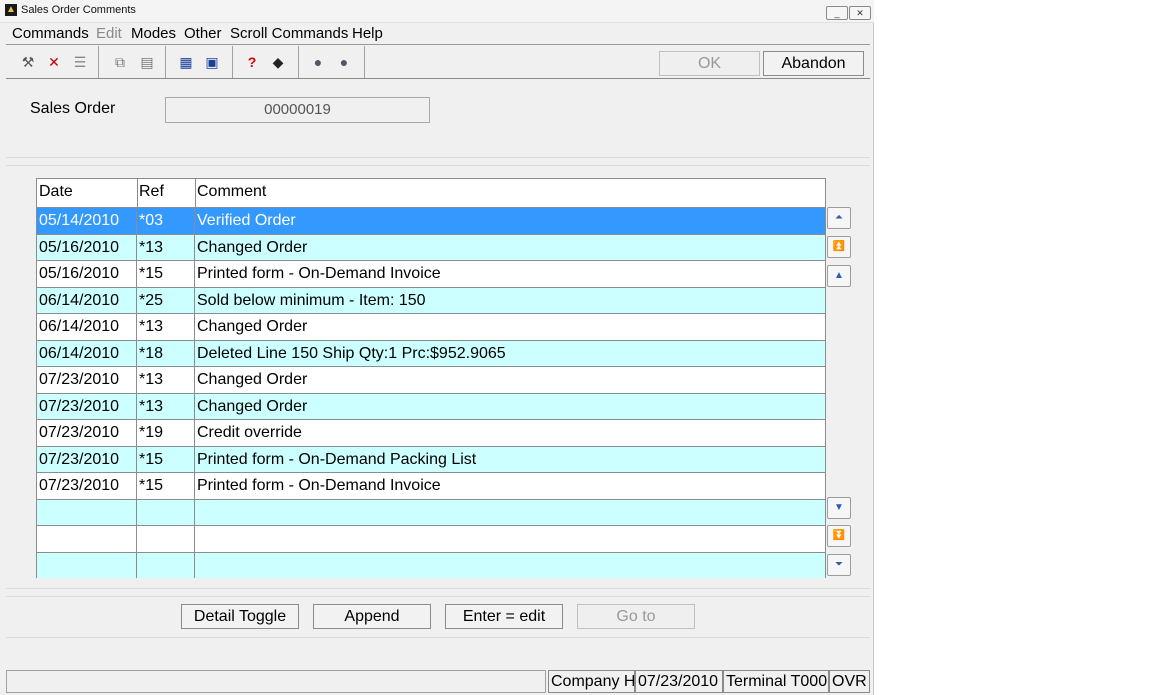  What do you see at coordinates (709, 63) in the screenshot?
I see `ok-button: OK` at bounding box center [709, 63].